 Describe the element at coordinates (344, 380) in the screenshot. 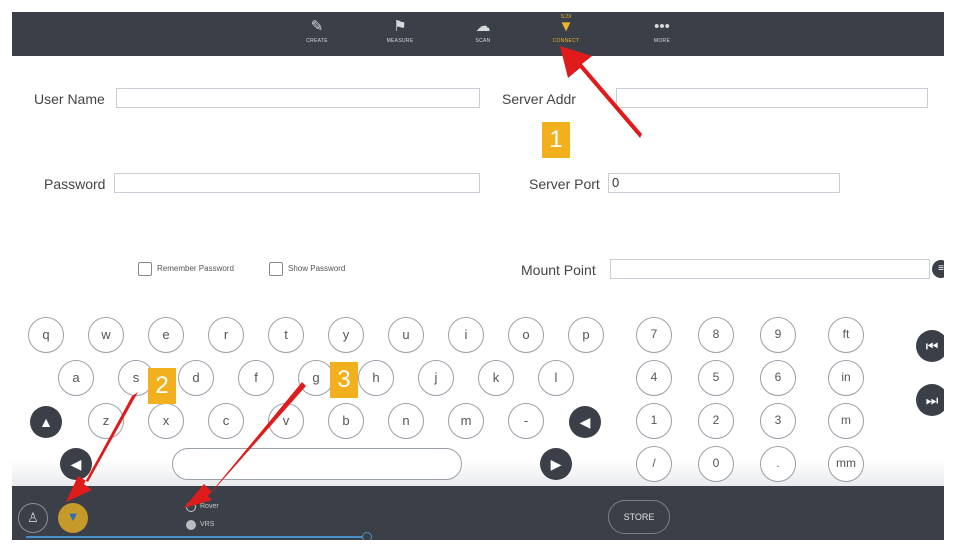

I see `annotation-badge-3: 3` at that location.